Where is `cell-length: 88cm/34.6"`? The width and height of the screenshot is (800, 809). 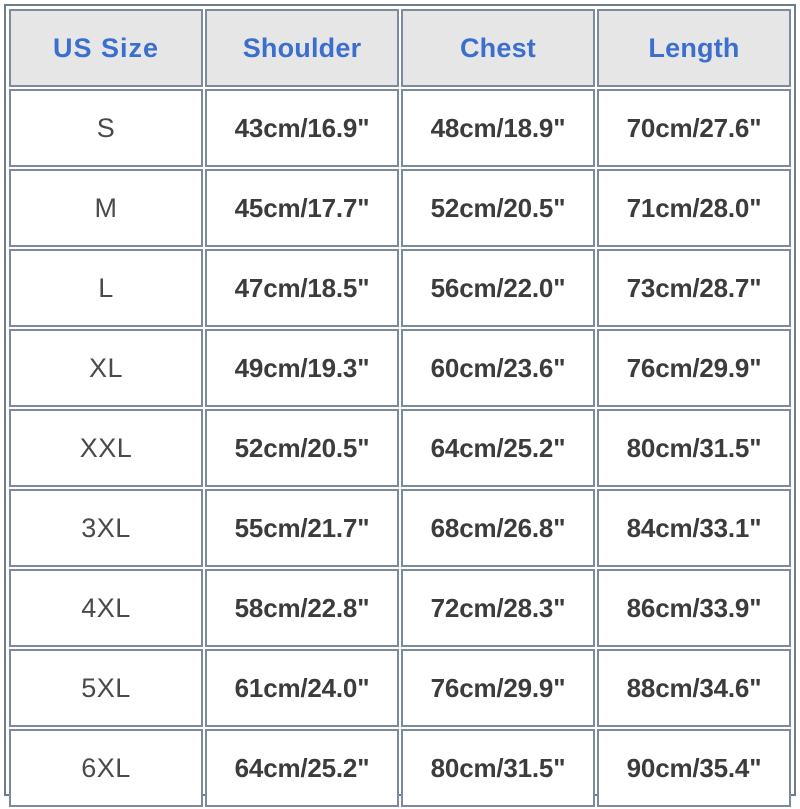
cell-length: 88cm/34.6" is located at coordinates (694, 688).